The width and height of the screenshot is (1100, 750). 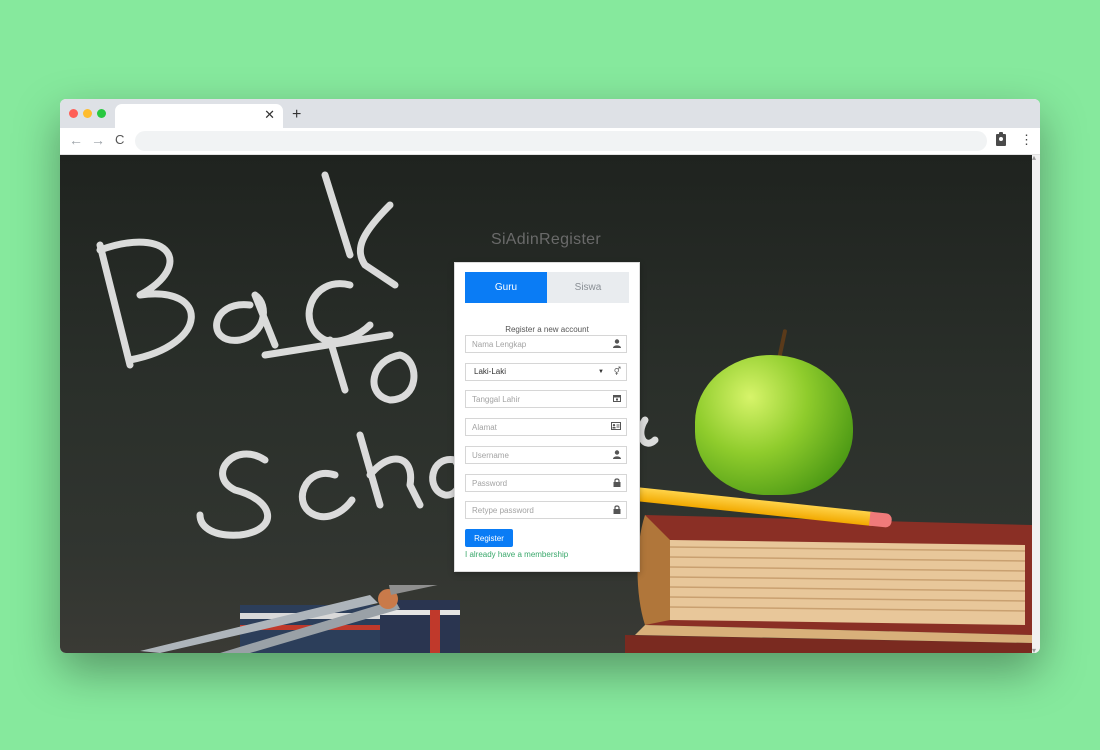 What do you see at coordinates (617, 399) in the screenshot?
I see `calendar-icon` at bounding box center [617, 399].